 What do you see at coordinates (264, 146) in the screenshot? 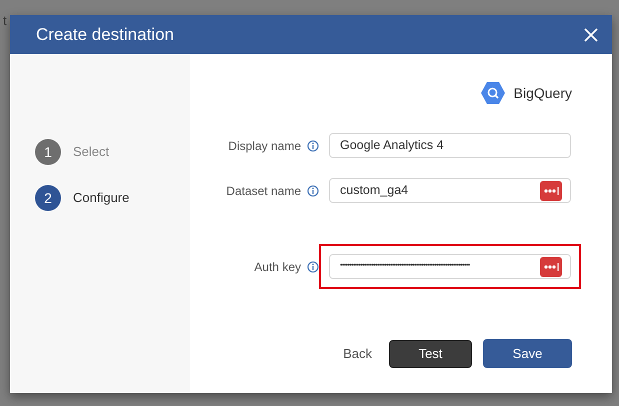
I see `field-label: Display name` at bounding box center [264, 146].